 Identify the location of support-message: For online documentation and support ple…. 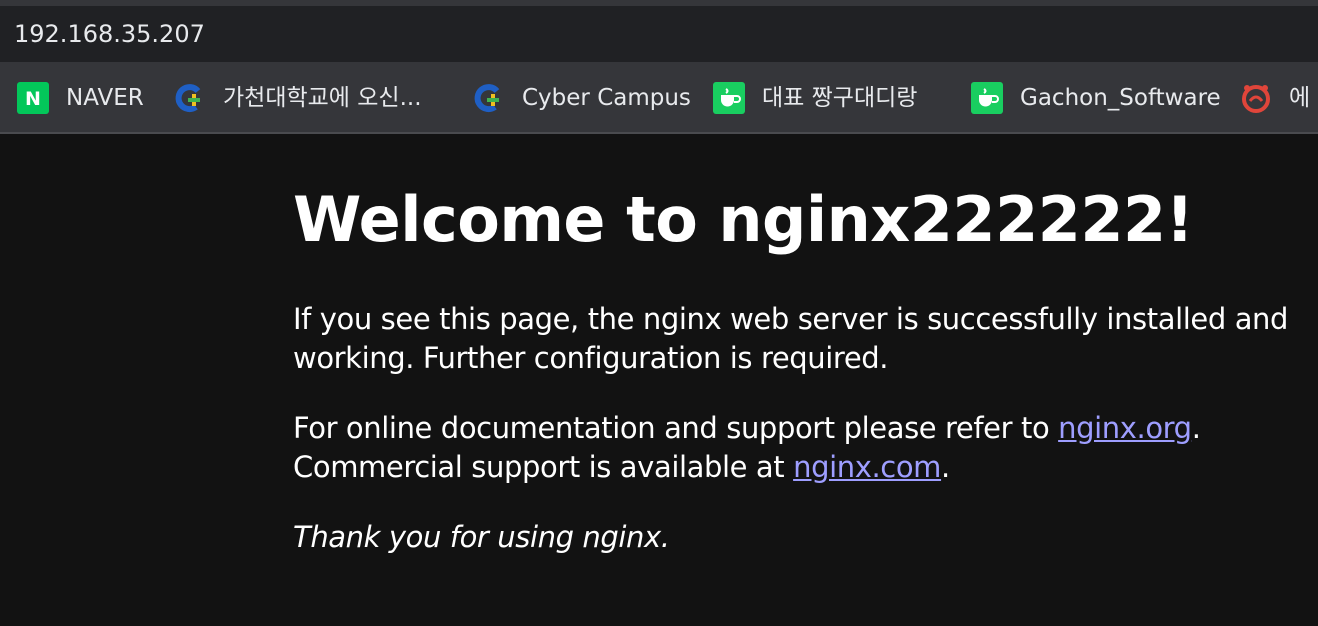
(798, 448).